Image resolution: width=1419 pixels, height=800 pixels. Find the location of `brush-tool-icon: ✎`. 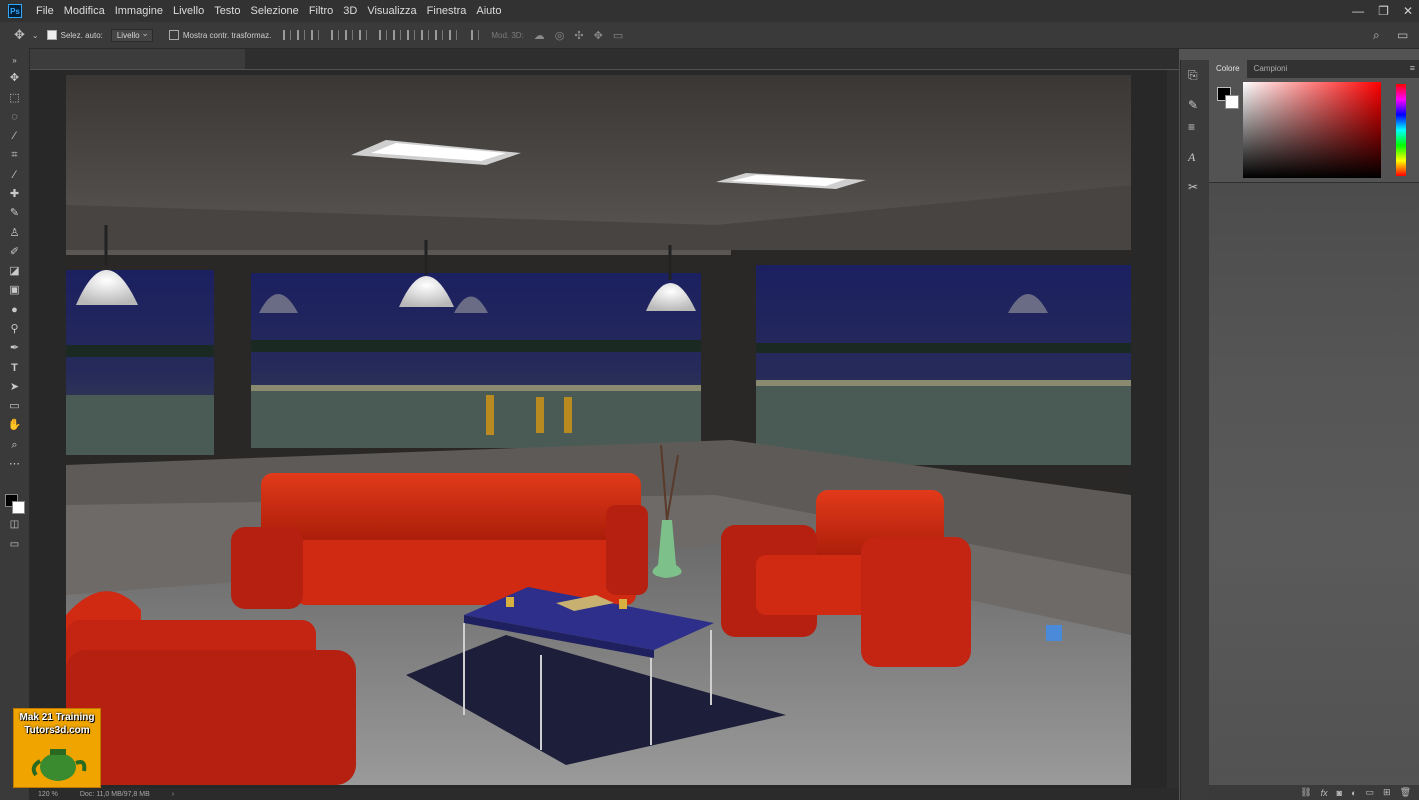

brush-tool-icon: ✎ is located at coordinates (14, 213).